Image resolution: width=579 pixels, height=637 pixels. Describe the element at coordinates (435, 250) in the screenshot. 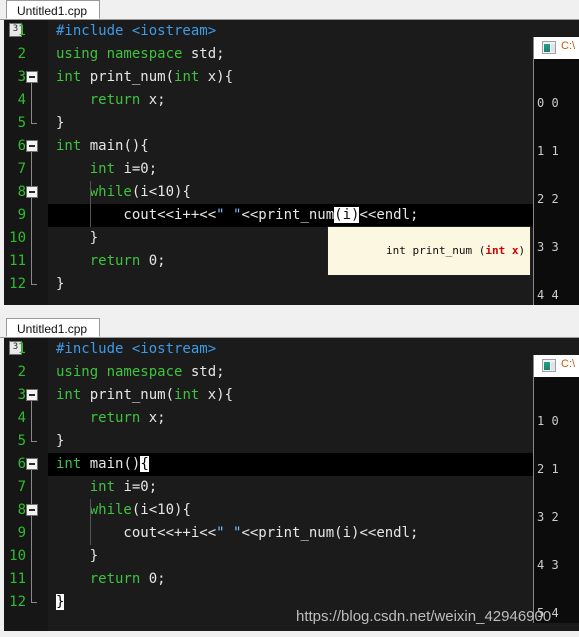

I see `tooltip-prefix: int print_num (` at that location.